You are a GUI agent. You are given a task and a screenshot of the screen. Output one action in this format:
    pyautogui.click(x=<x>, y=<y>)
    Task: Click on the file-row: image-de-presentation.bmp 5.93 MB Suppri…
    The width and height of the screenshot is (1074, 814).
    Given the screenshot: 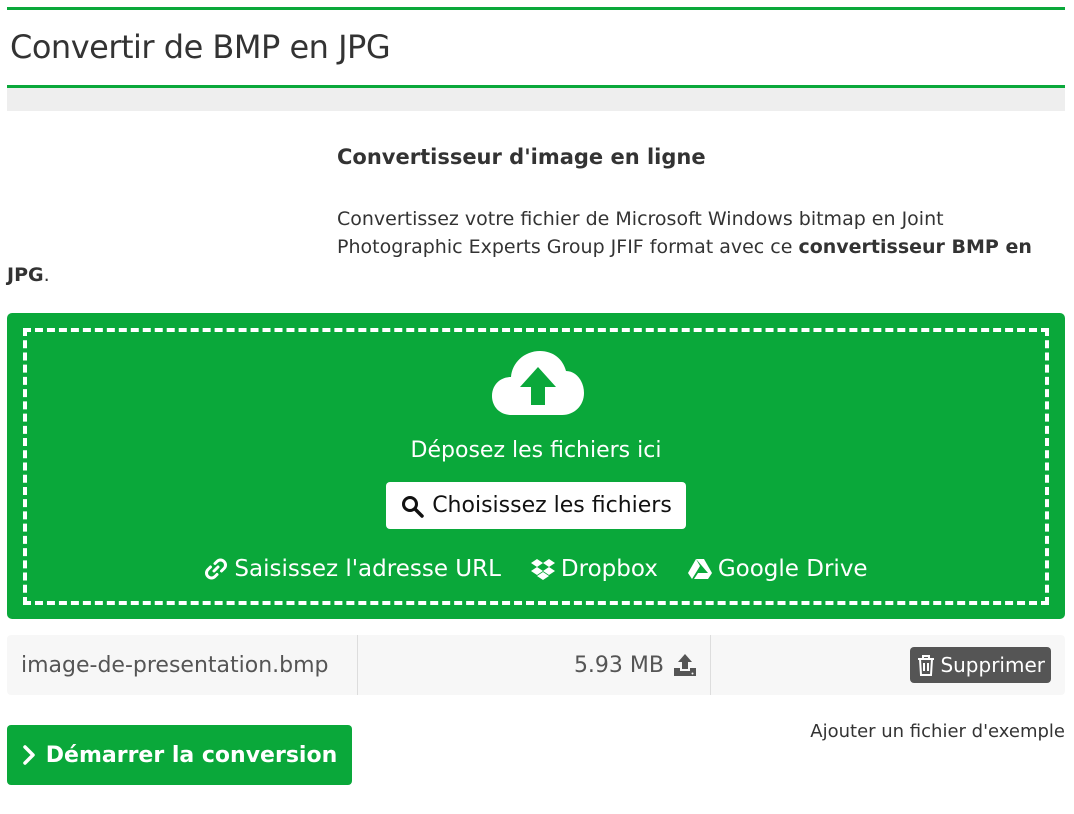 What is the action you would take?
    pyautogui.click(x=536, y=665)
    